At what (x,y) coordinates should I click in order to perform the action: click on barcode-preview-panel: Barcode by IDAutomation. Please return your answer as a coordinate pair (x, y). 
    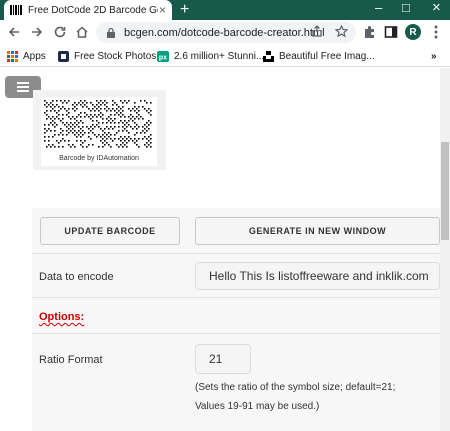
    Looking at the image, I should click on (99, 130).